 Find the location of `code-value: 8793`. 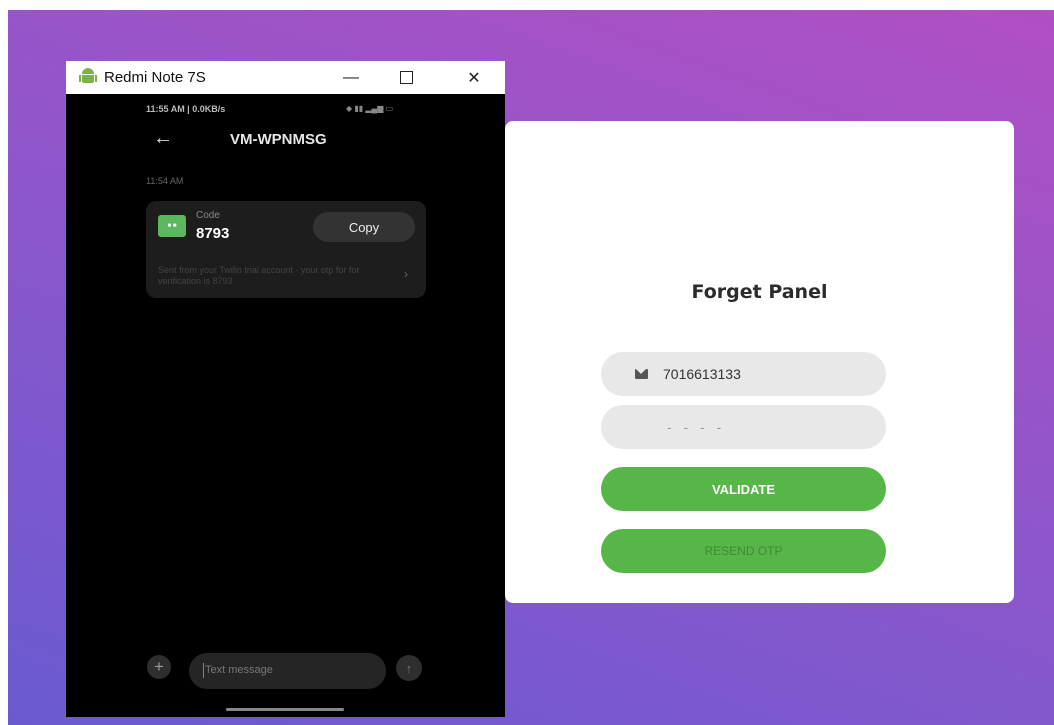

code-value: 8793 is located at coordinates (213, 233).